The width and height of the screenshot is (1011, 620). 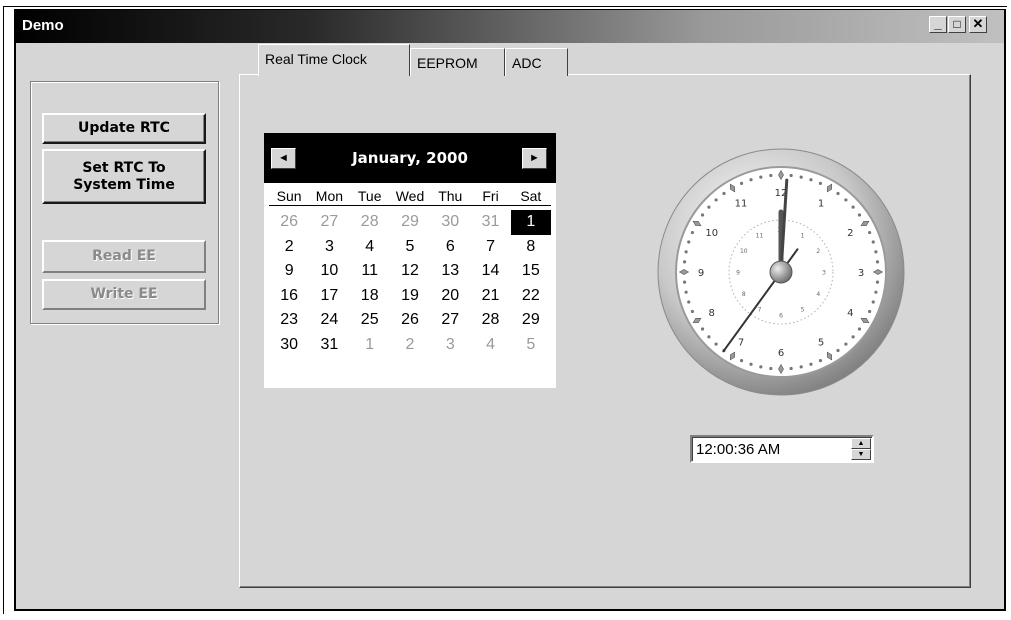 I want to click on window-title: Demo, so click(x=43, y=25).